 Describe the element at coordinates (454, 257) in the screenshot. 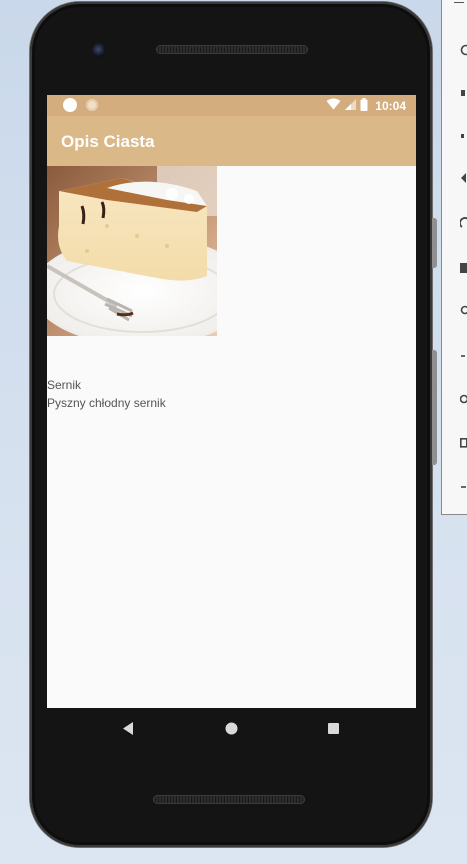

I see `emulator-toolbar` at that location.